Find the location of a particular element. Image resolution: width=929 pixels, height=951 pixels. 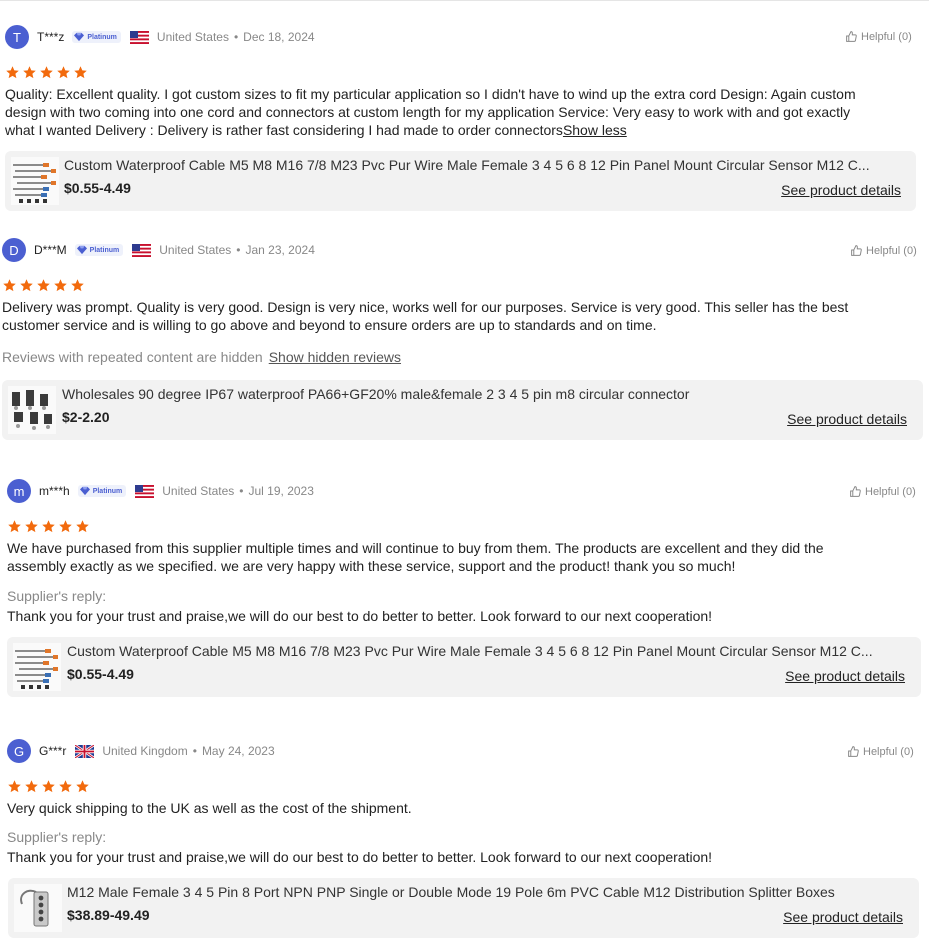

reviewer-name: D***M is located at coordinates (50, 250).